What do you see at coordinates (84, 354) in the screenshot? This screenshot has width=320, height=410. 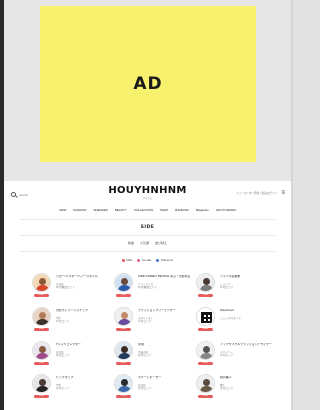 I see `profile-meta: 会社員 年代/エリア` at bounding box center [84, 354].